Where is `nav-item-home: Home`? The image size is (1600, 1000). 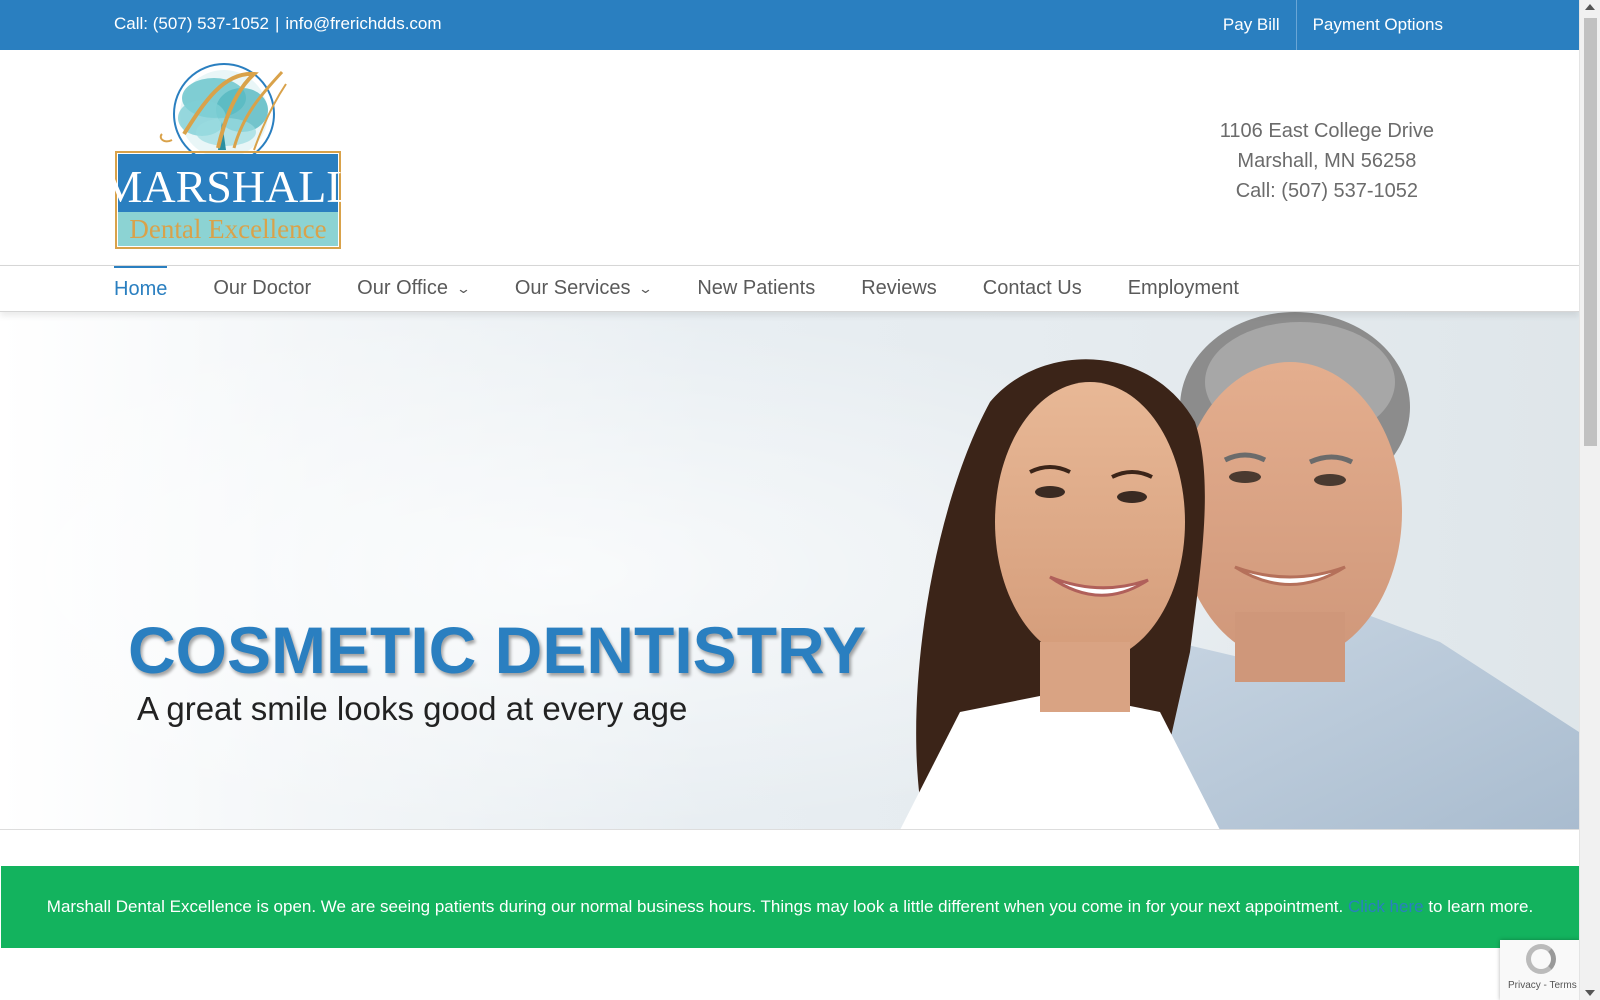 nav-item-home: Home is located at coordinates (141, 289).